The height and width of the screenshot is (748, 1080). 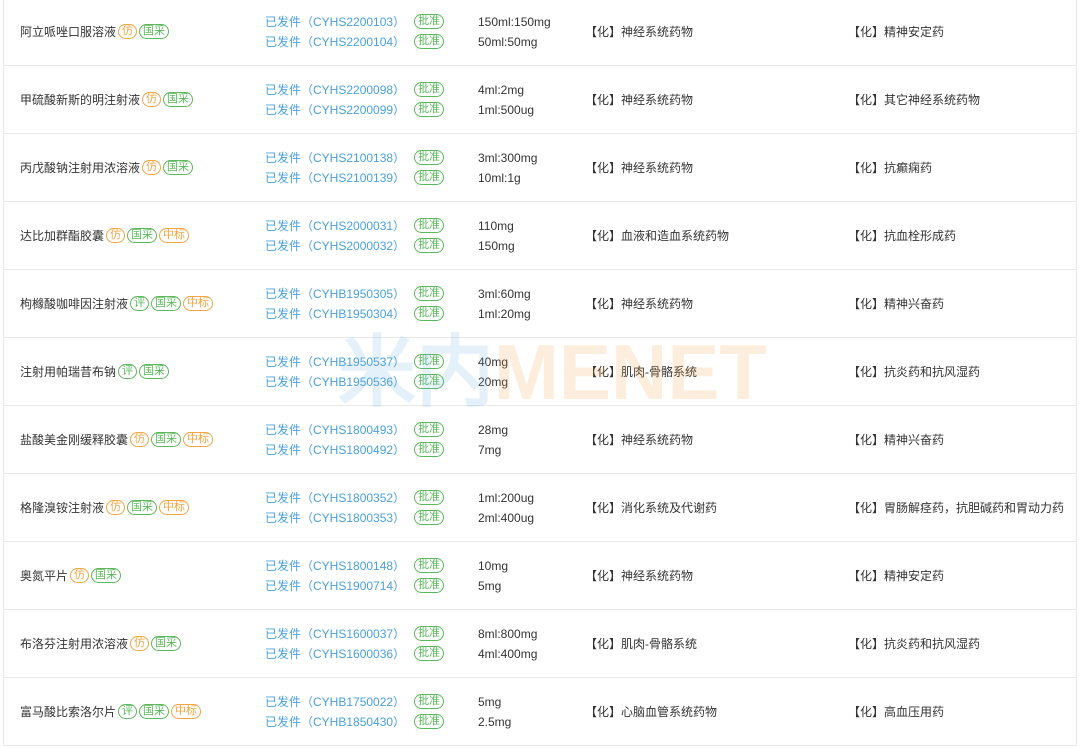 I want to click on category-cell: 【化】心脑血管系统药物, so click(x=713, y=711).